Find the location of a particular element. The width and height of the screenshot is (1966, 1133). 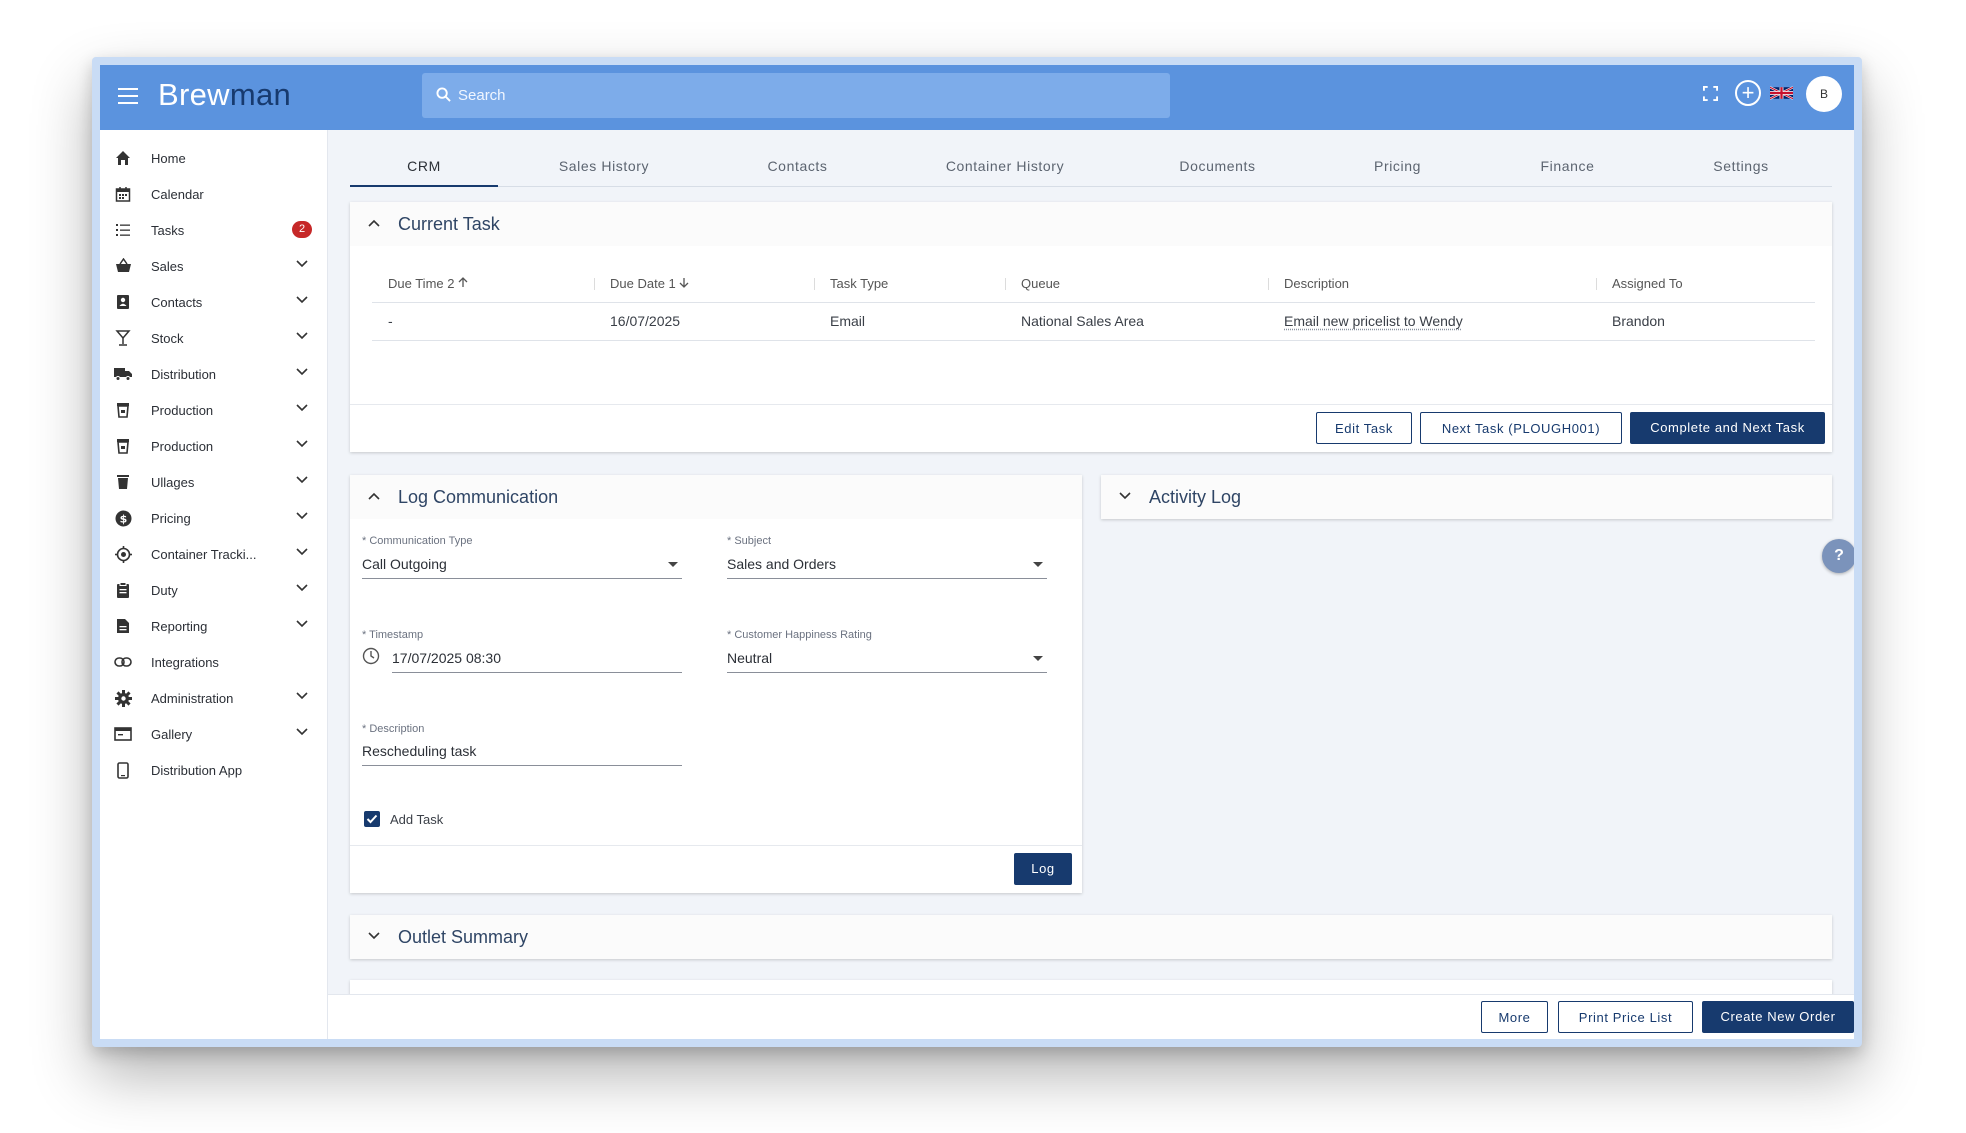

sidebar-item-reporting: Reporting is located at coordinates (214, 626).